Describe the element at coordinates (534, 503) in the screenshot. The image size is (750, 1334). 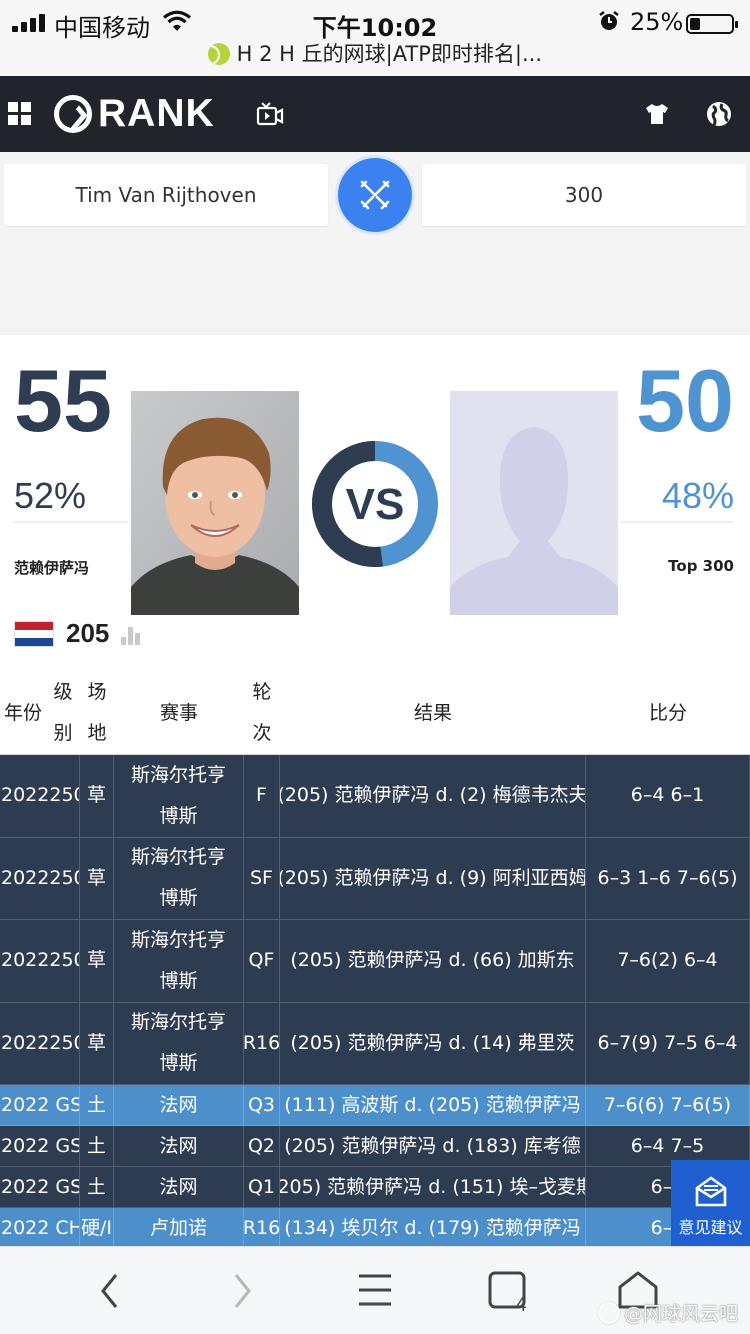
I see `player2-photo-placeholder` at that location.